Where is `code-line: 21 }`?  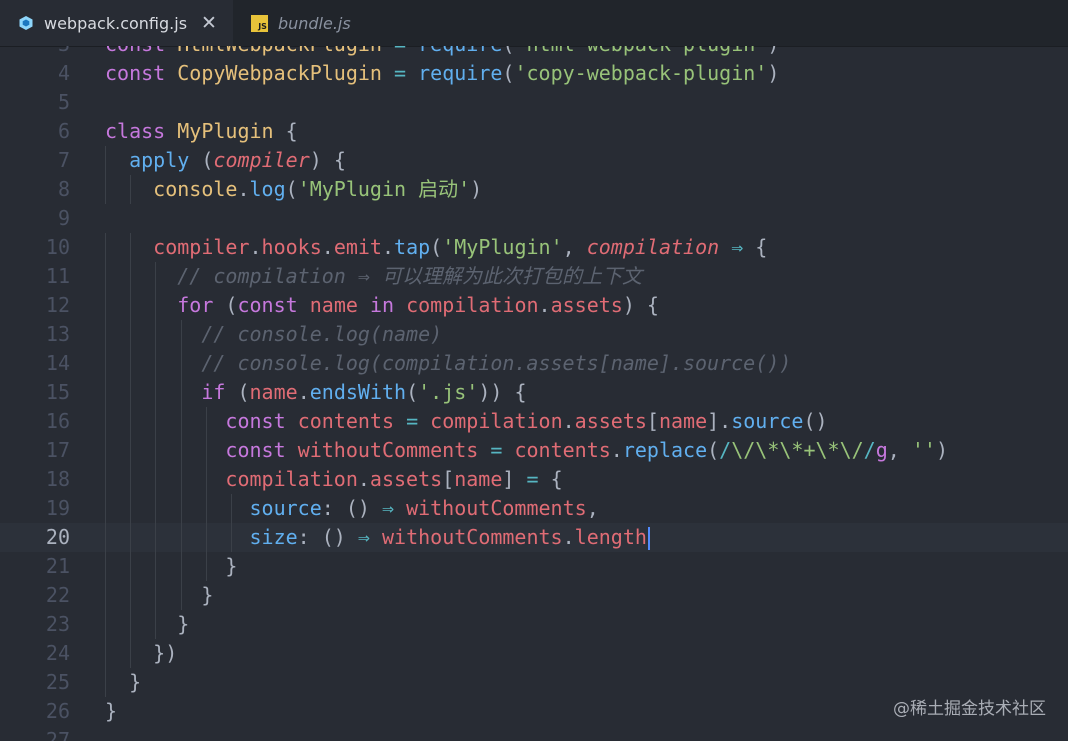 code-line: 21 } is located at coordinates (534, 566).